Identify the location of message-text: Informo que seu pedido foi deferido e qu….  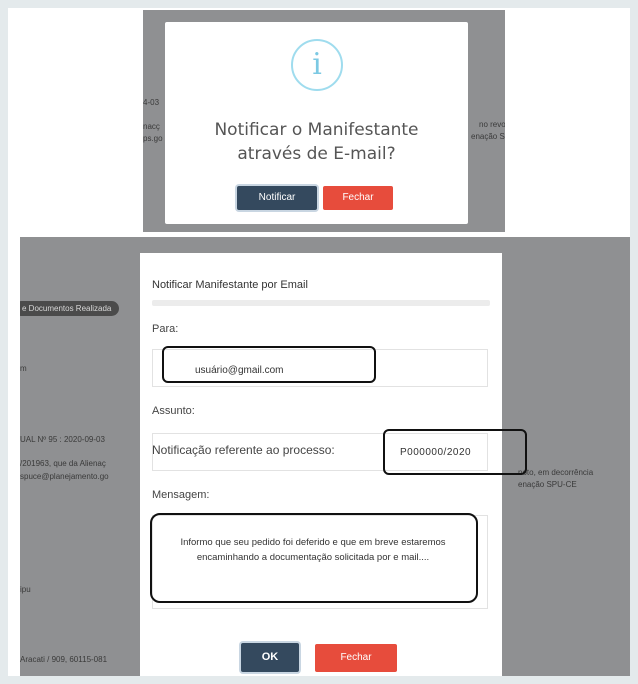
(313, 550).